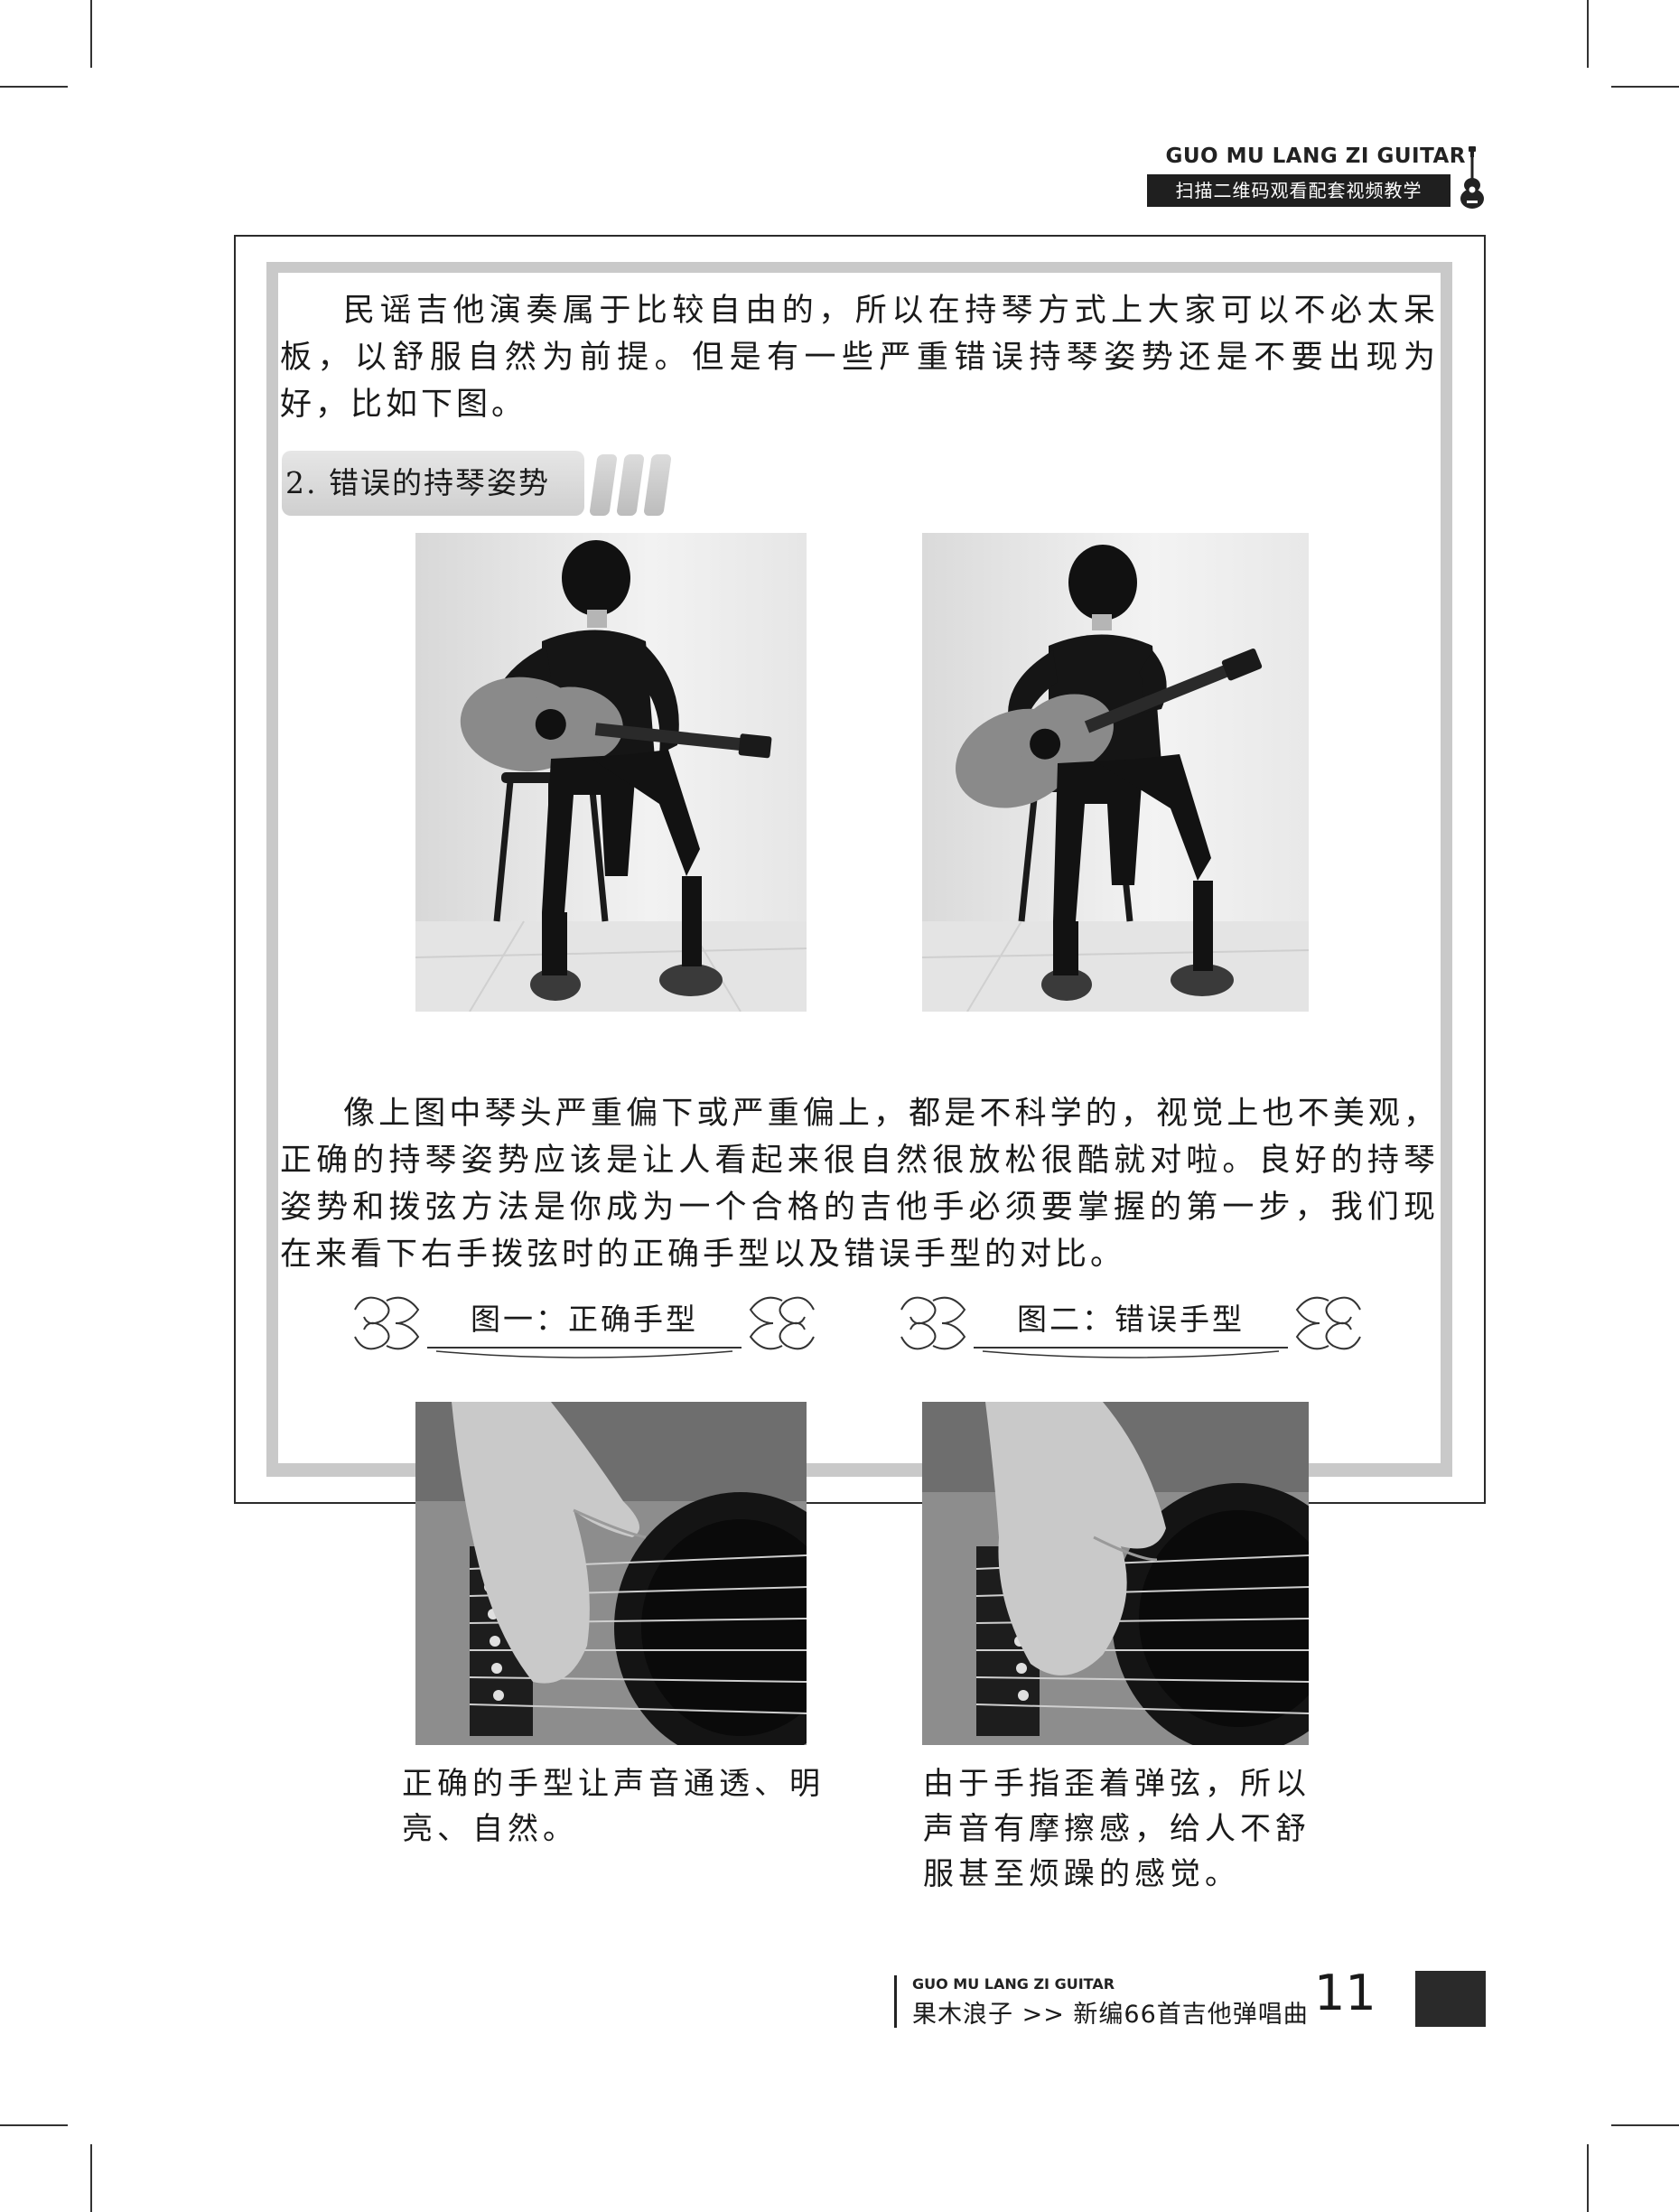 This screenshot has width=1679, height=2212. I want to click on guitar-headstock-too-high-photo, so click(1116, 772).